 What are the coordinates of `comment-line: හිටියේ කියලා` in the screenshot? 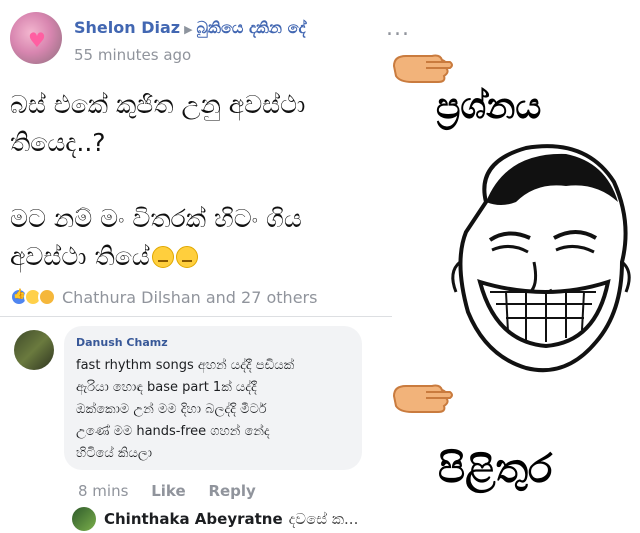 It's located at (114, 453).